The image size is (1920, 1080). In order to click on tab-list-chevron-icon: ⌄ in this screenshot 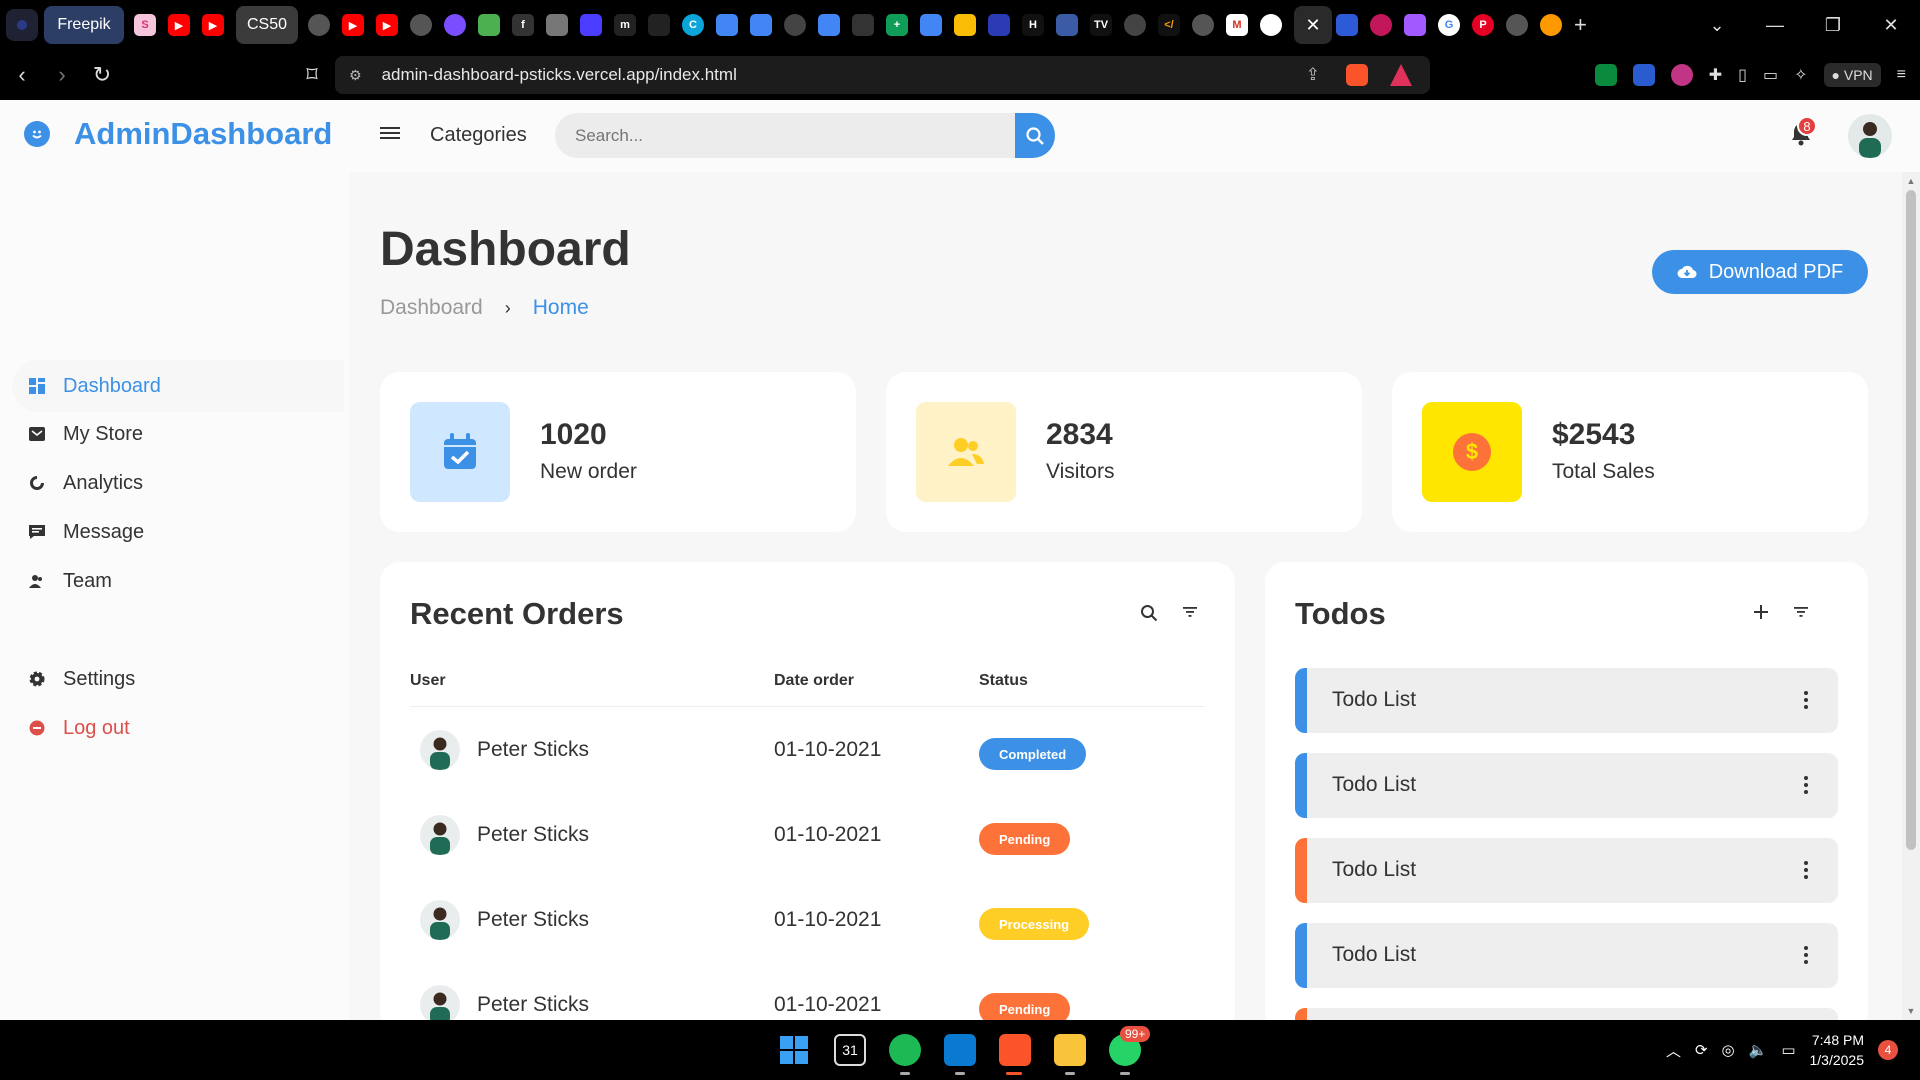, I will do `click(1717, 25)`.